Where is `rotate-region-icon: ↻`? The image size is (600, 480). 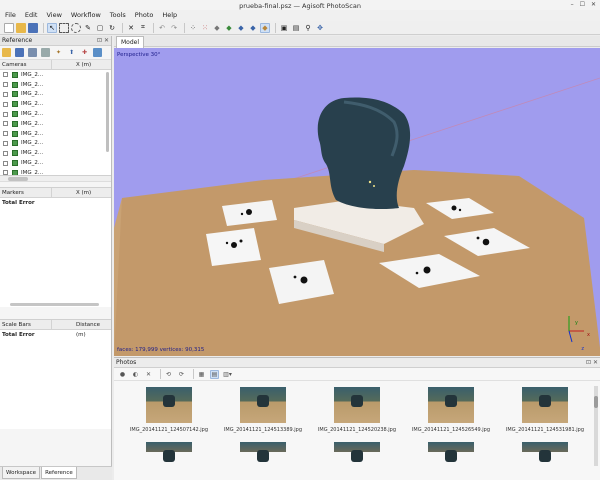 rotate-region-icon: ↻ is located at coordinates (112, 28).